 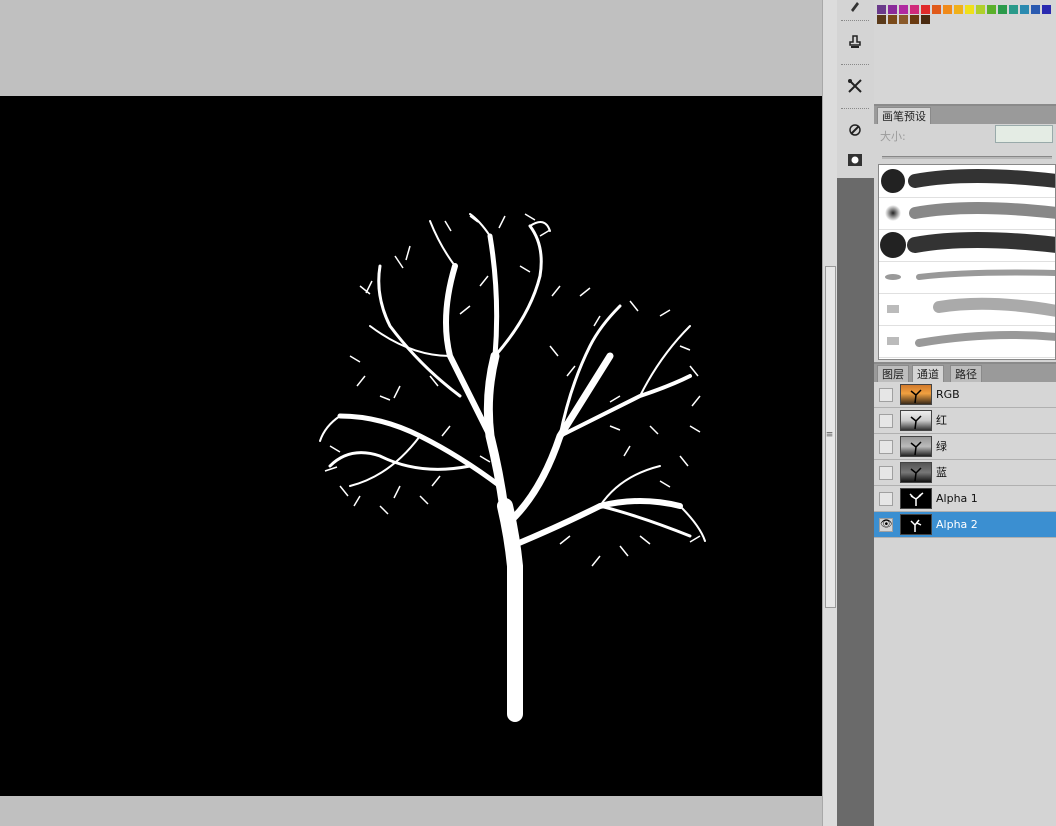 I want to click on vertical-scrollbar: ≡, so click(x=829, y=413).